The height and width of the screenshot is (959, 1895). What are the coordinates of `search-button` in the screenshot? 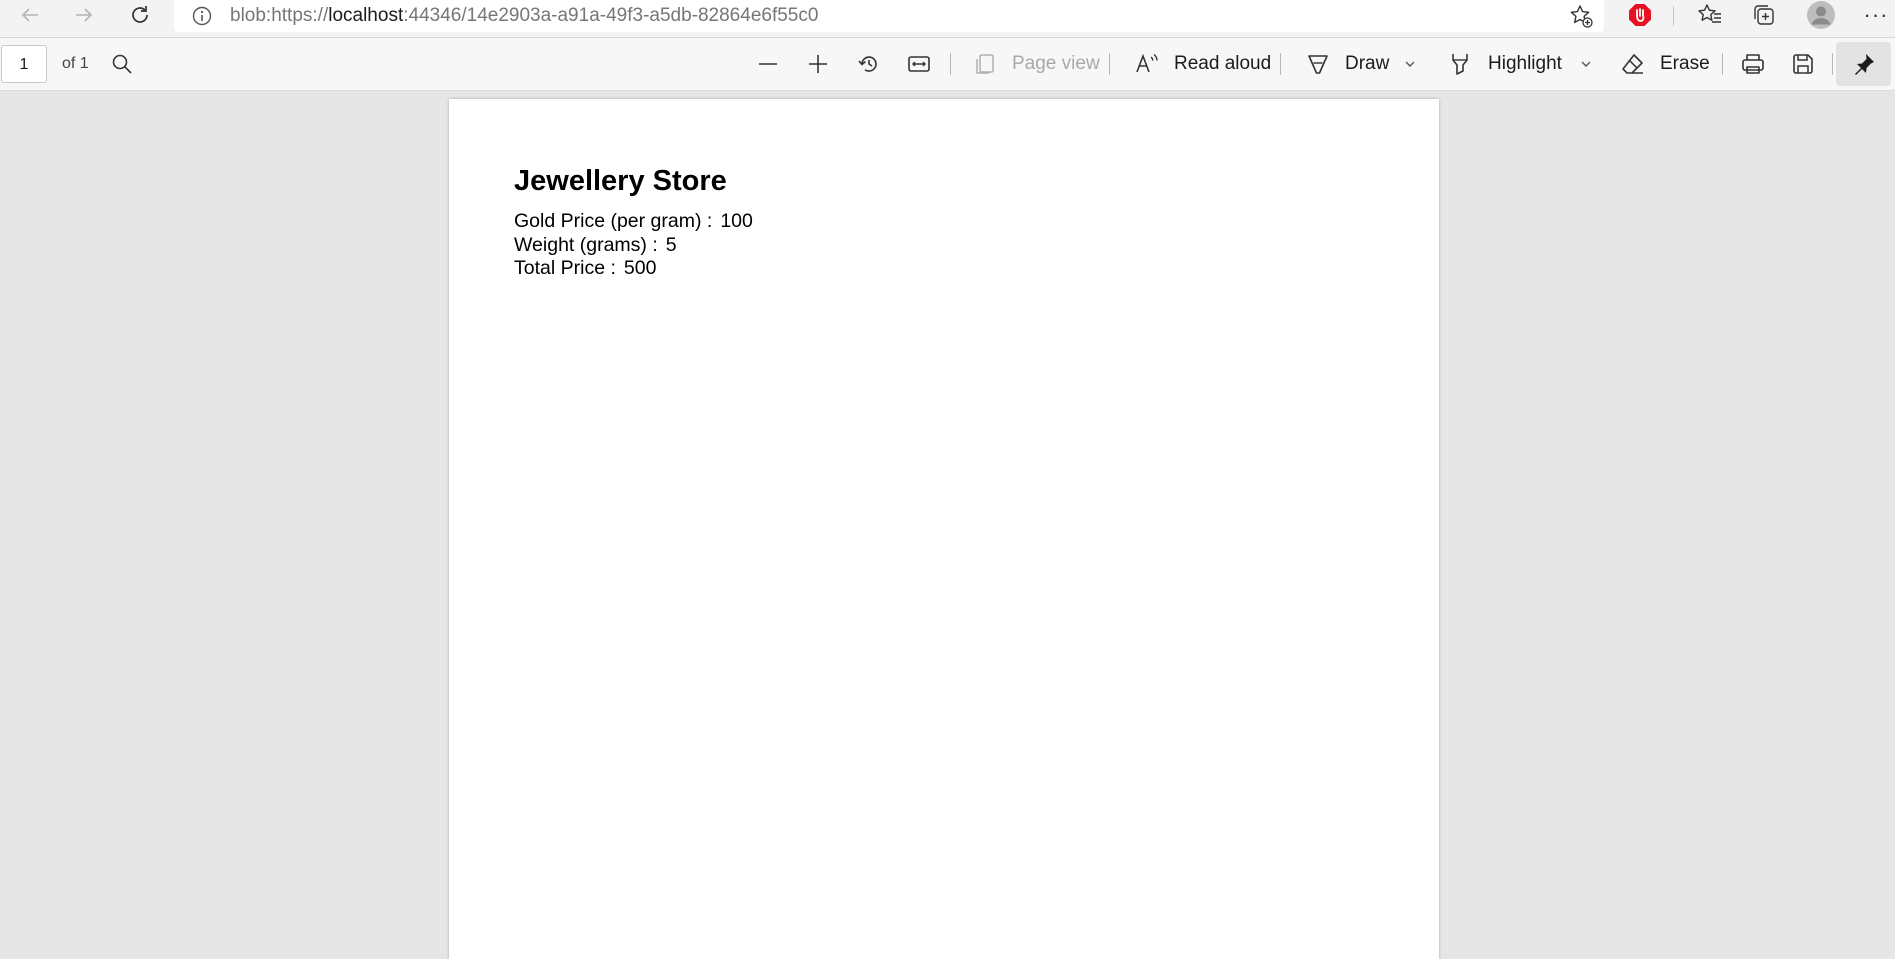 It's located at (122, 64).